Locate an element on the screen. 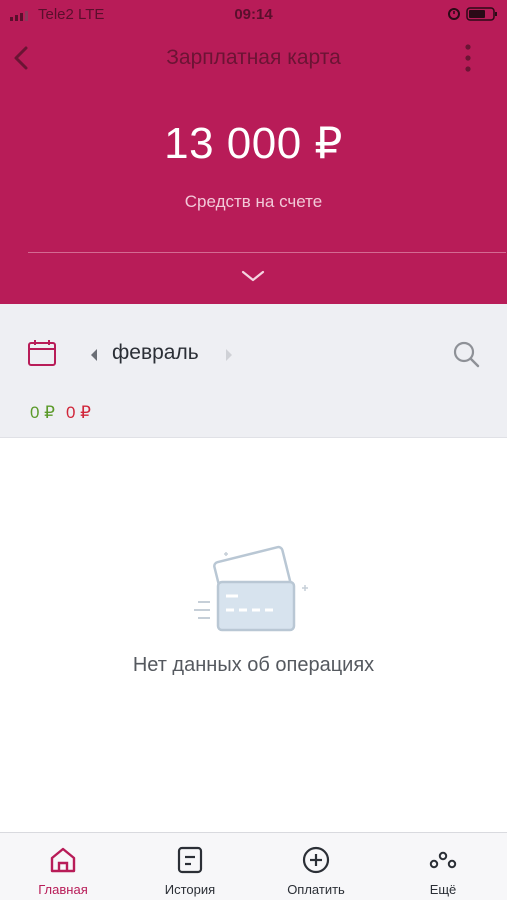  cards-icon is located at coordinates (251, 588).